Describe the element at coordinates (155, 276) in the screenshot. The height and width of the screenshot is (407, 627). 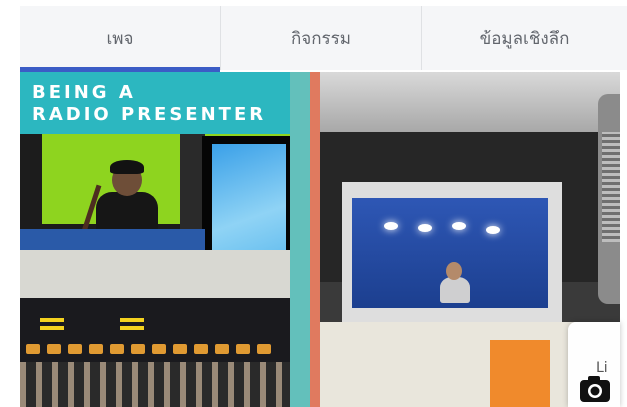
I see `desk-body` at that location.